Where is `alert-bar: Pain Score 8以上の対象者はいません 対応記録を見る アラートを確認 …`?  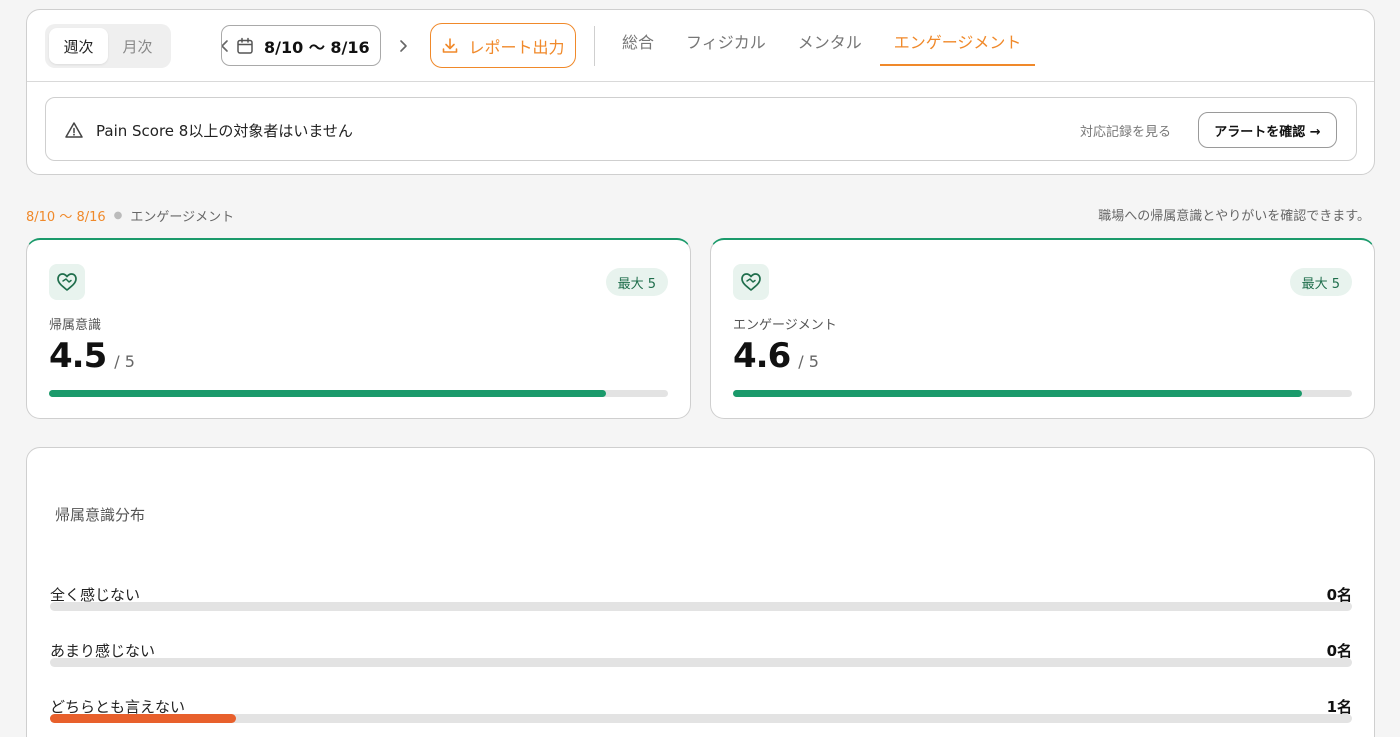
alert-bar: Pain Score 8以上の対象者はいません 対応記録を見る アラートを確認 … is located at coordinates (701, 129).